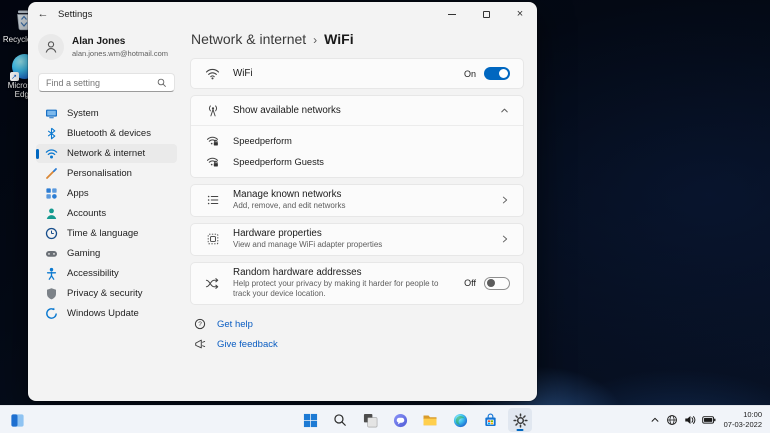  I want to click on titlebar: ← Settings ×, so click(282, 14).